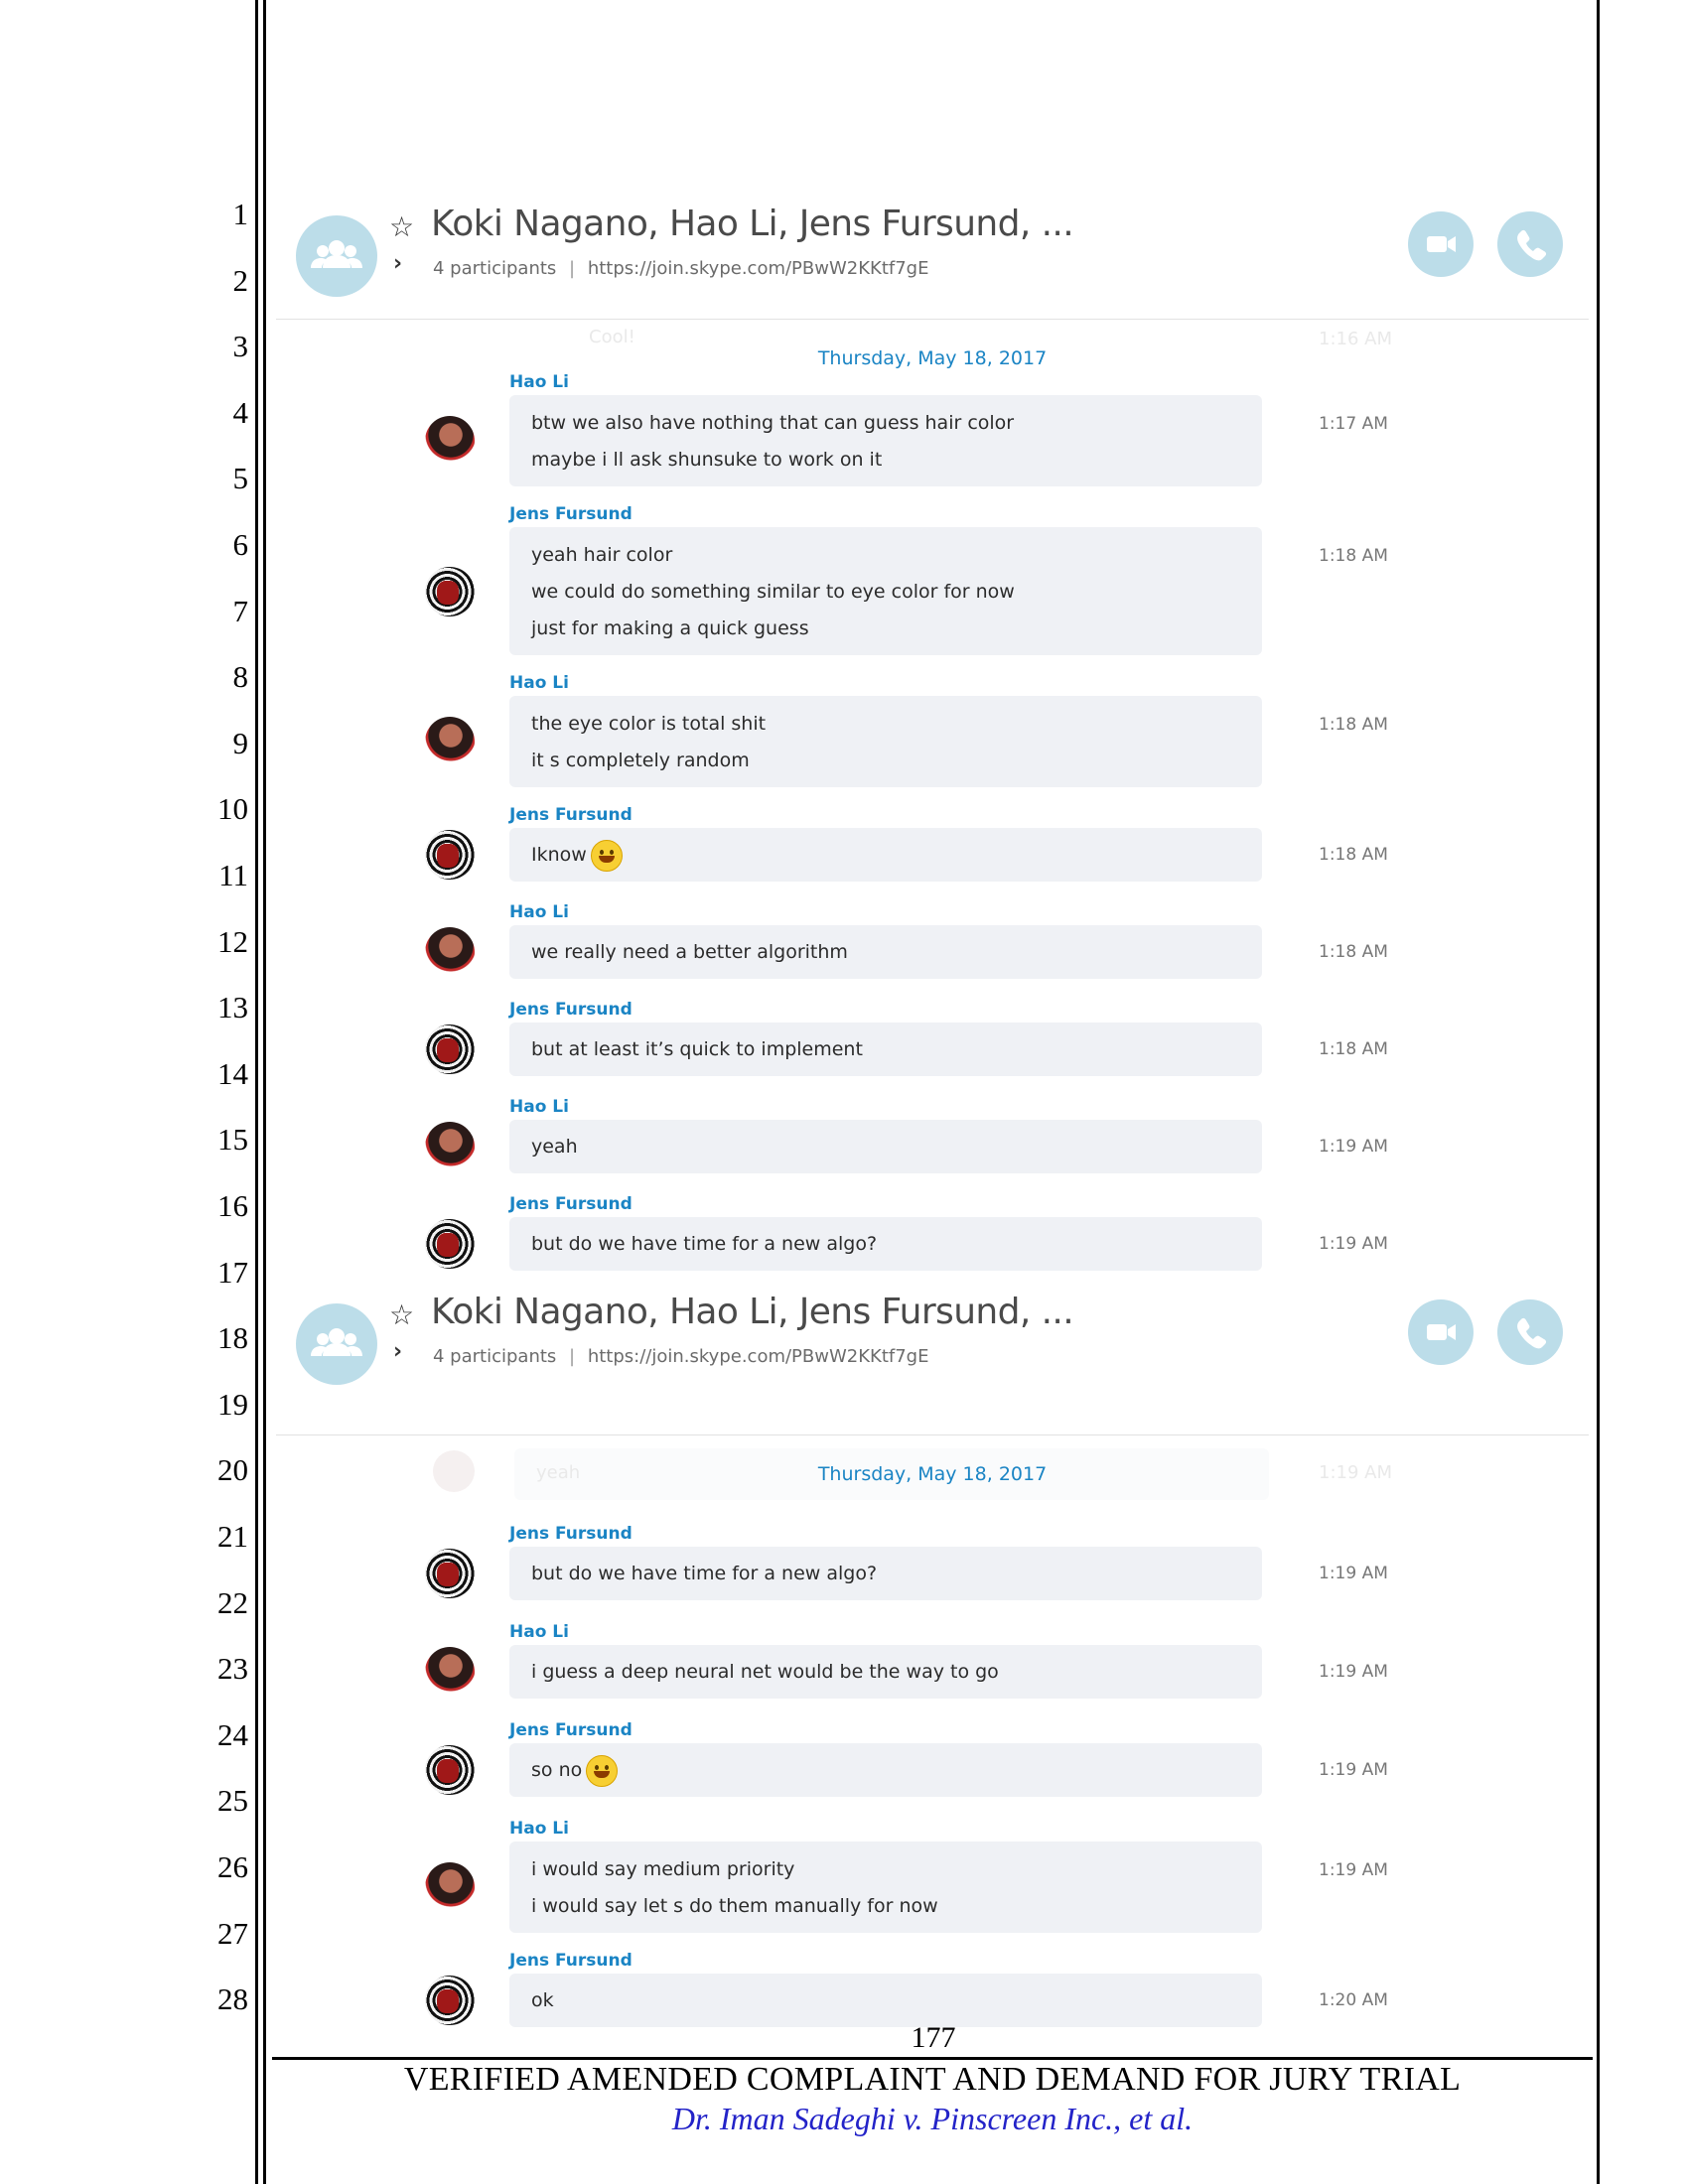 This screenshot has height=2184, width=1688. What do you see at coordinates (932, 2058) in the screenshot?
I see `footer-rule` at bounding box center [932, 2058].